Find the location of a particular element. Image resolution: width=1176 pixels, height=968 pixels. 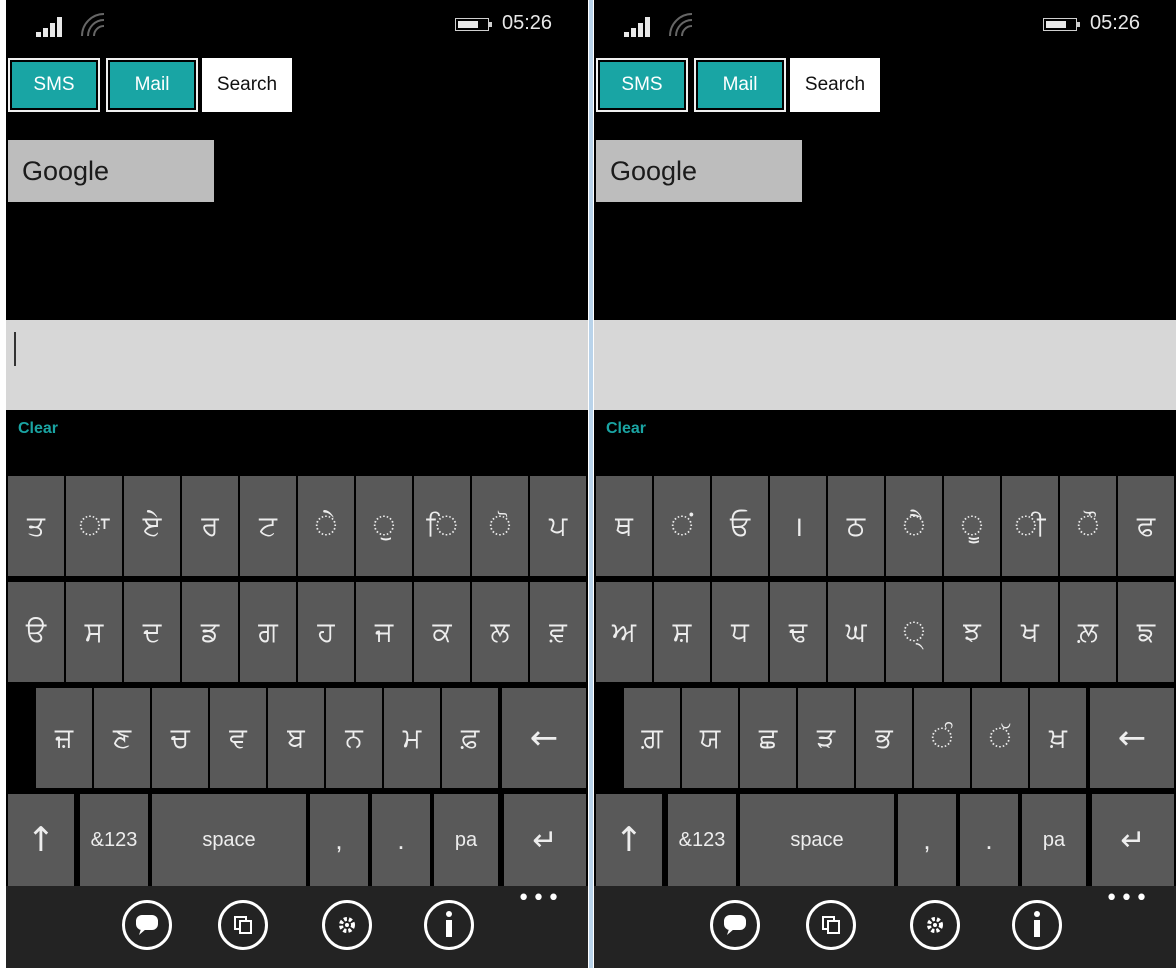

key: ਬ is located at coordinates (296, 738).